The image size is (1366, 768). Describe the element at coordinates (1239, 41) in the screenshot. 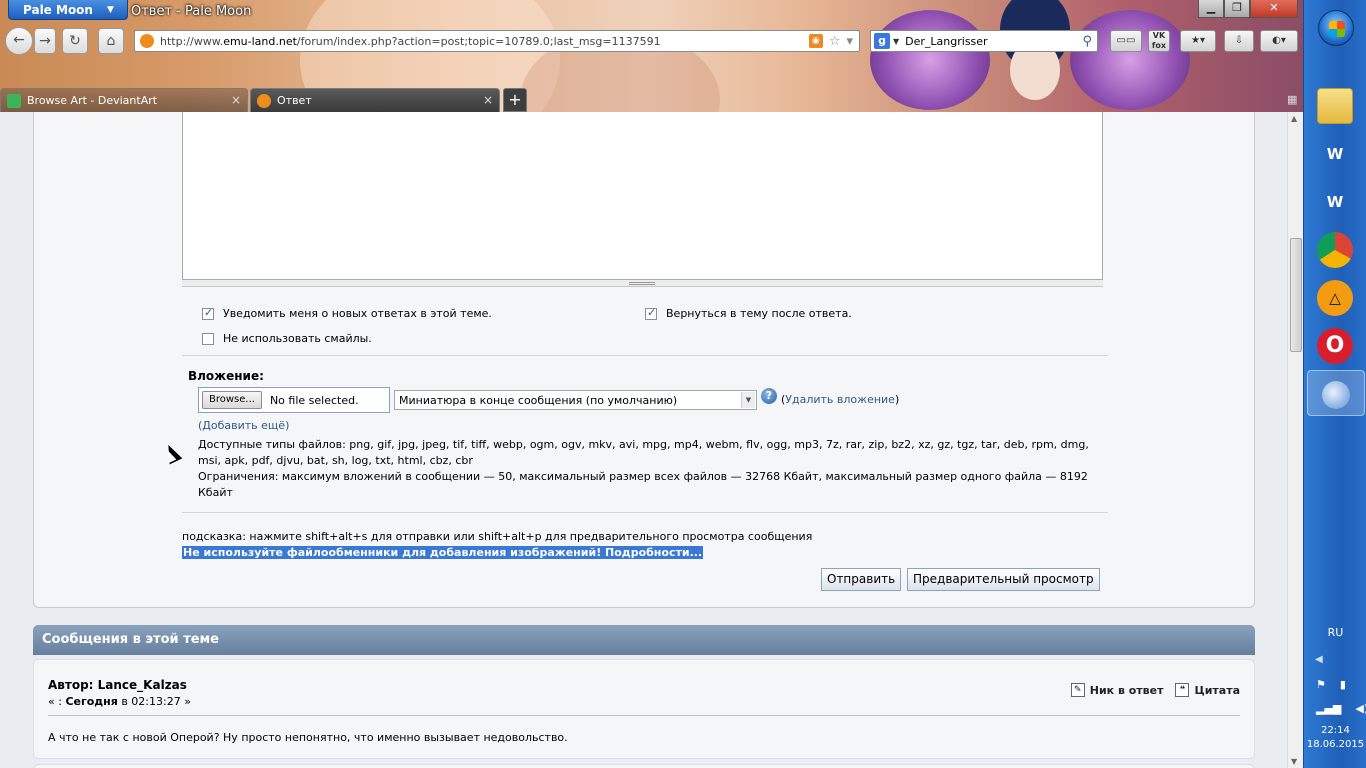

I see `downloads-icon: ⇩` at that location.